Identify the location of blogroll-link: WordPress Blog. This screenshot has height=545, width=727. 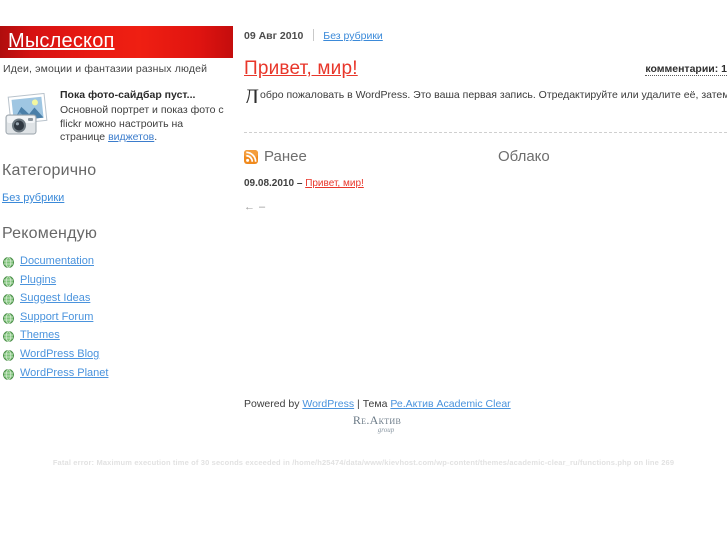
(59, 354).